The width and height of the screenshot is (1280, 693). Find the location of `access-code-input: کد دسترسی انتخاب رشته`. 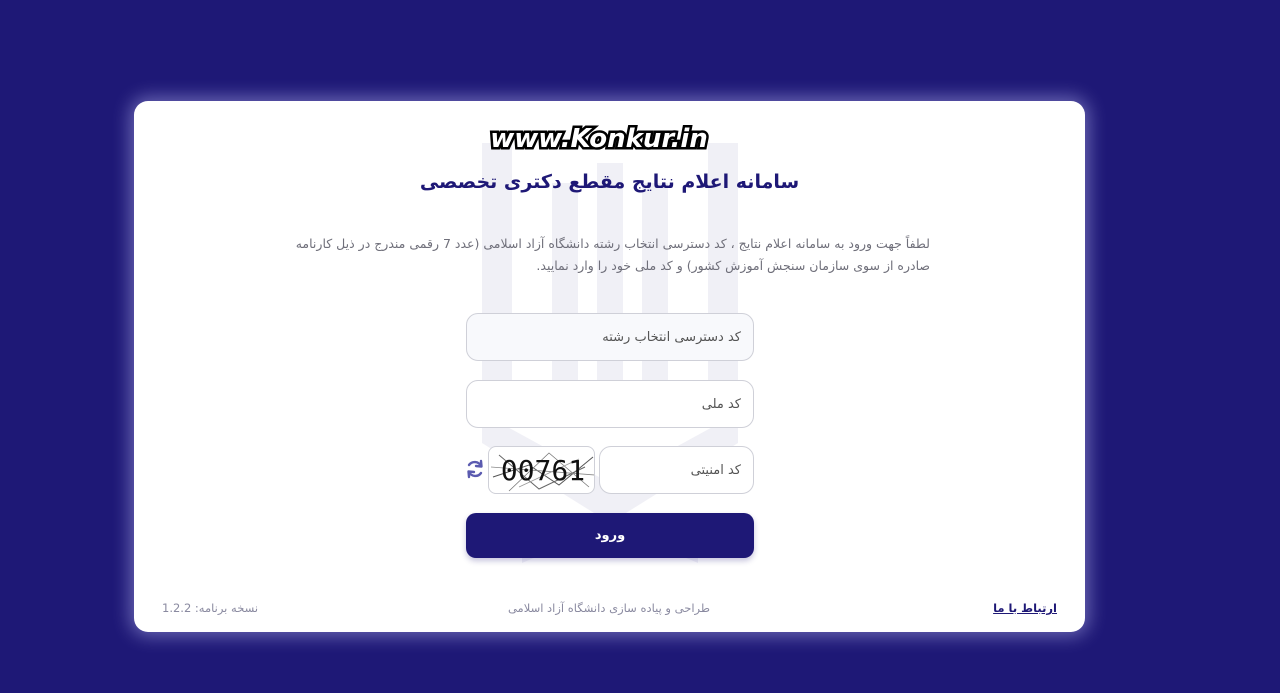

access-code-input: کد دسترسی انتخاب رشته is located at coordinates (610, 337).